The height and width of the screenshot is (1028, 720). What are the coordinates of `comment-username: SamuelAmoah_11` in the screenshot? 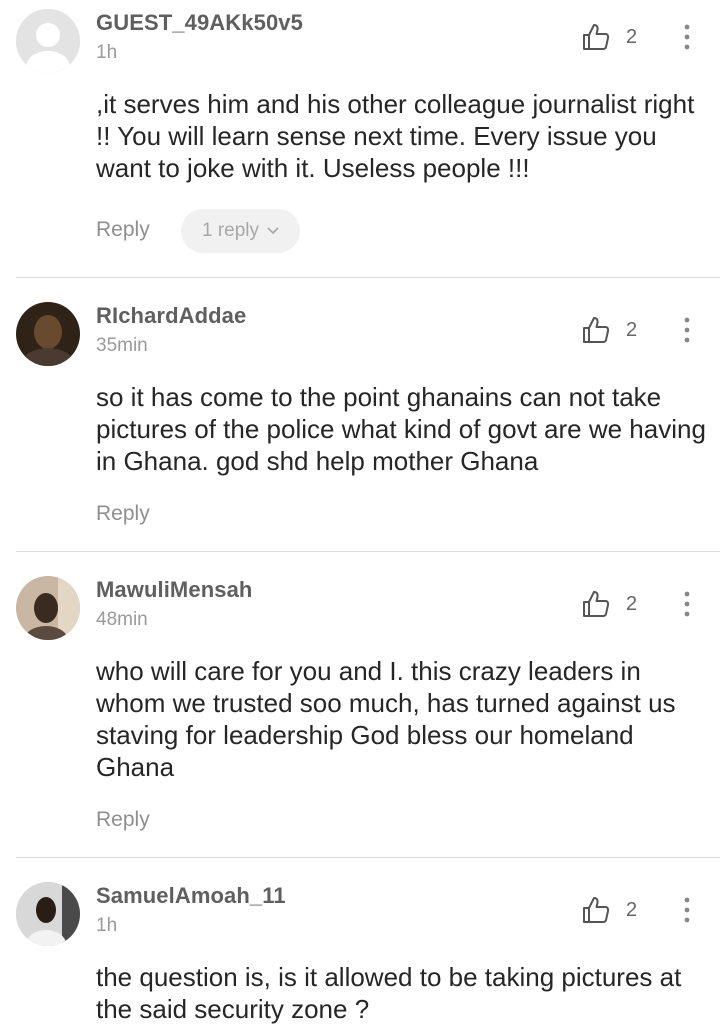 It's located at (191, 896).